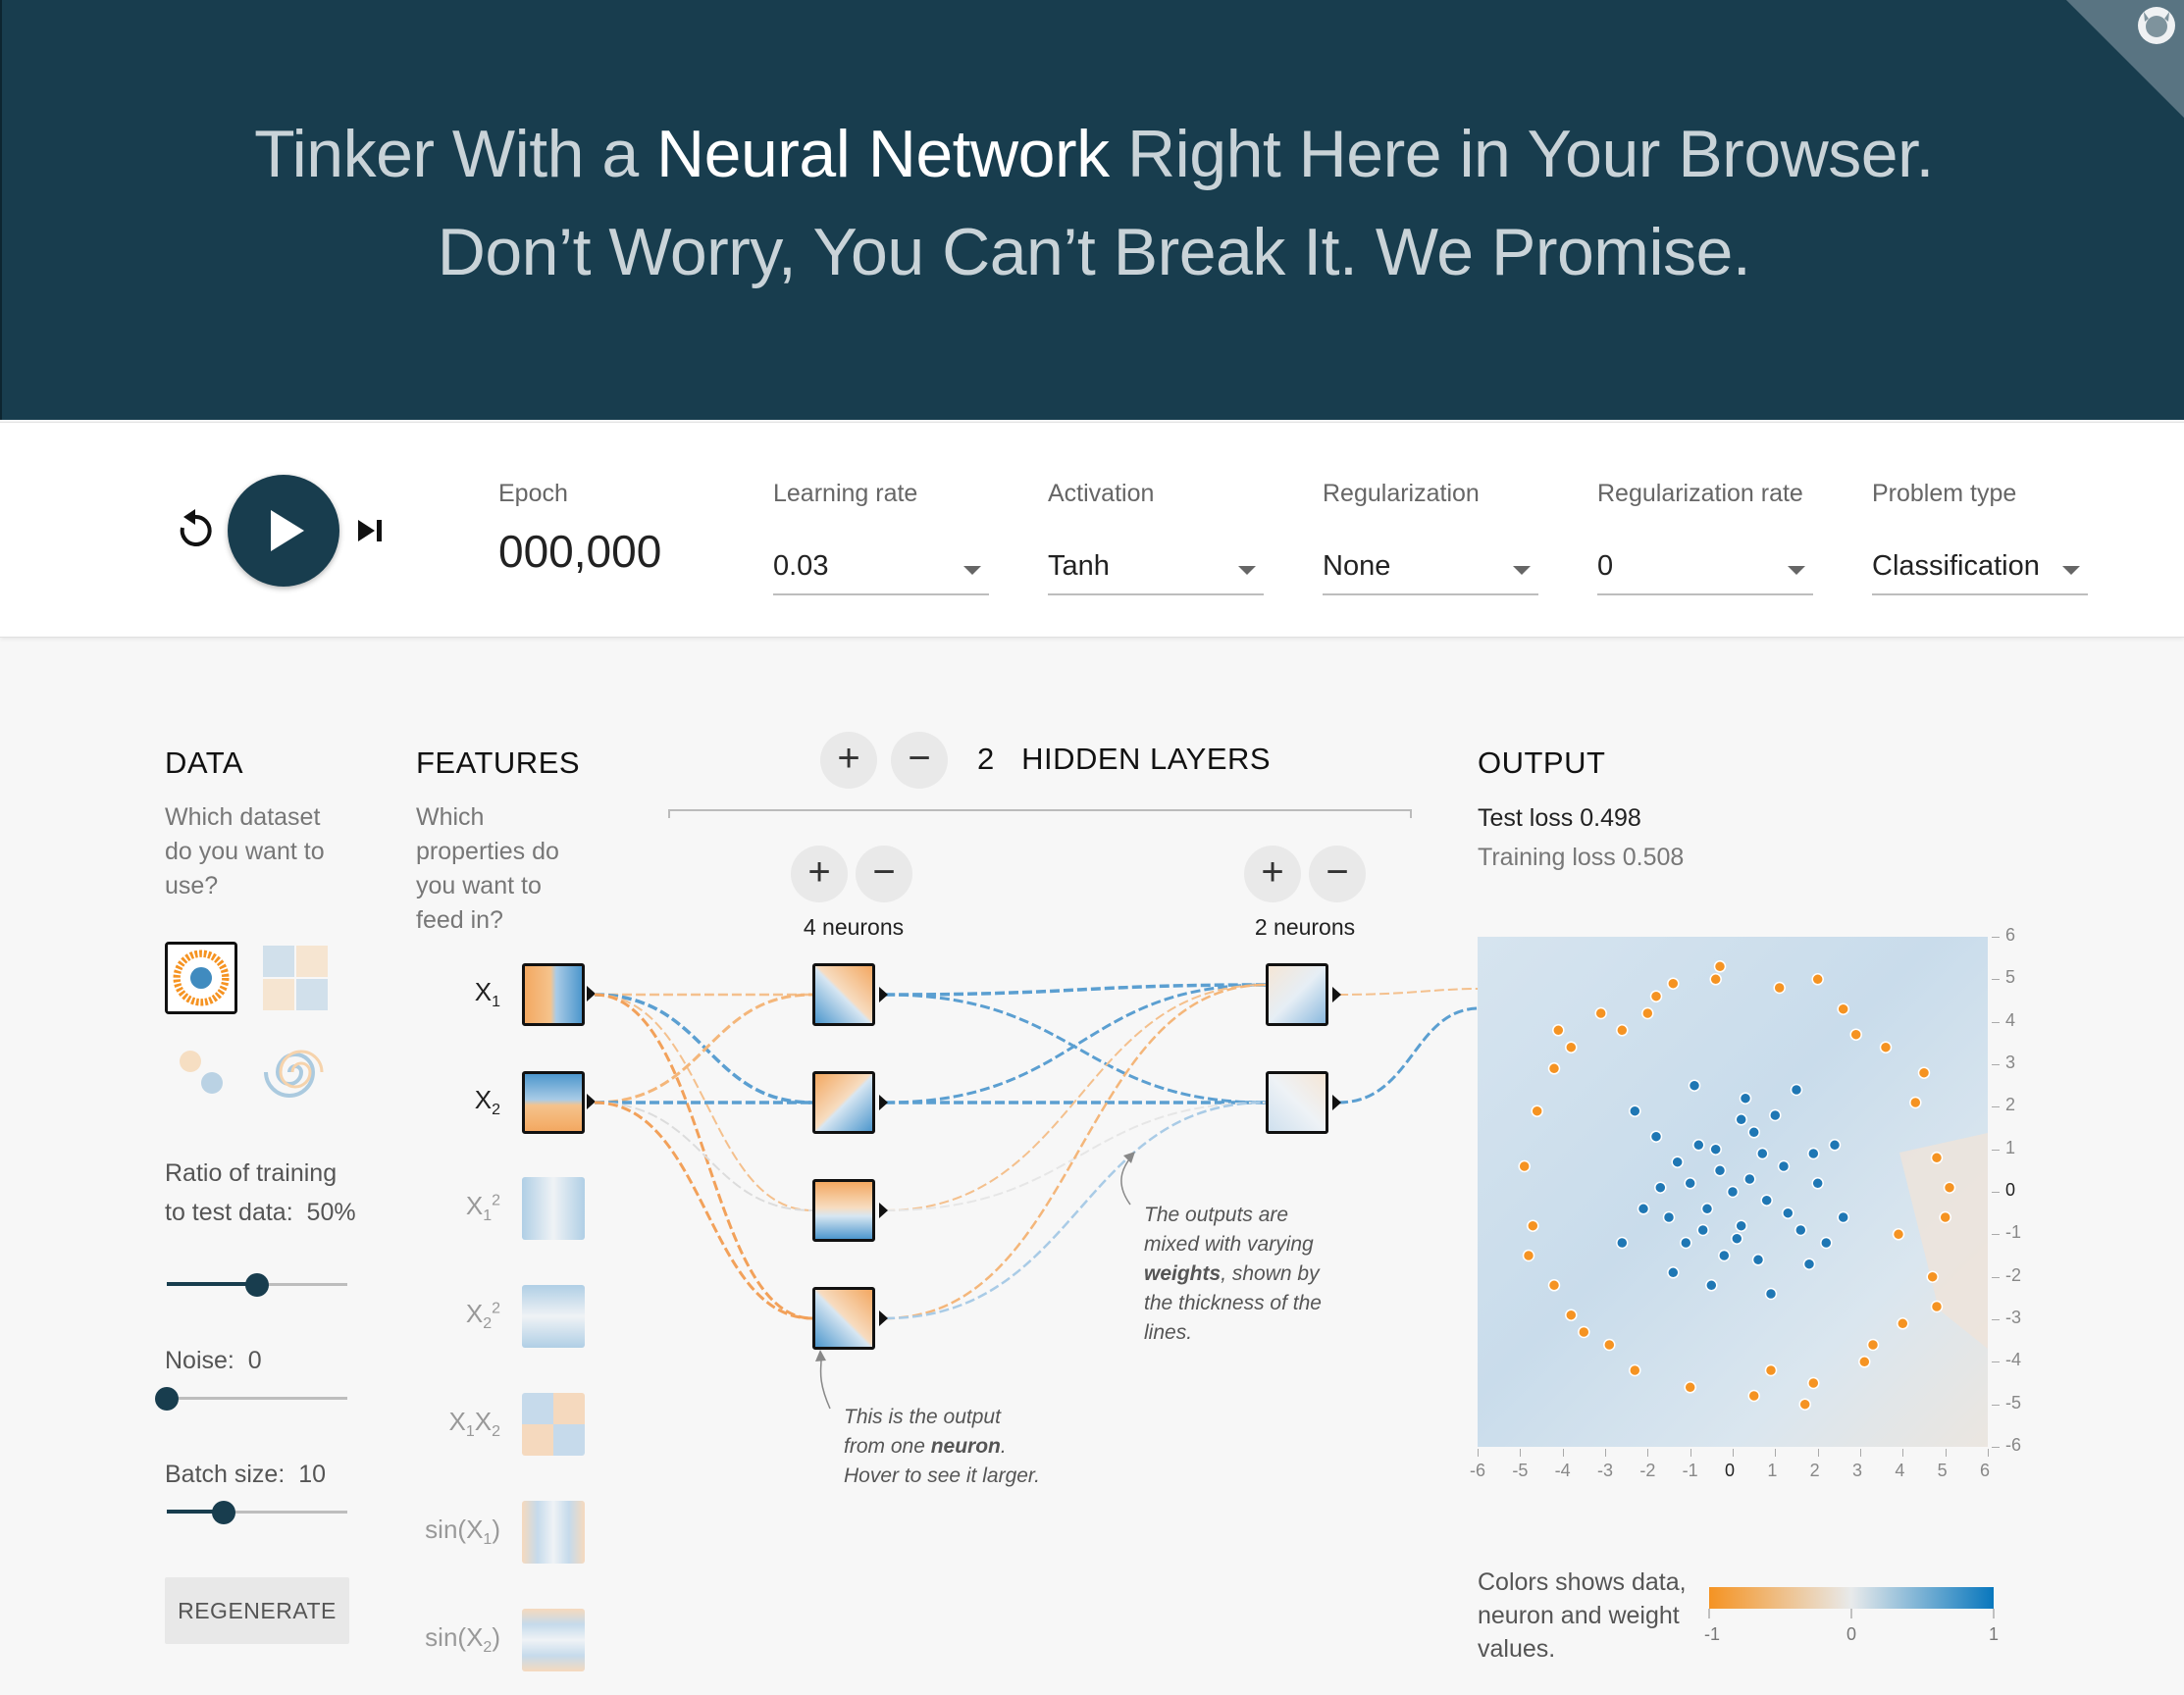  What do you see at coordinates (2013, 1232) in the screenshot?
I see `y-tick-label: -1` at bounding box center [2013, 1232].